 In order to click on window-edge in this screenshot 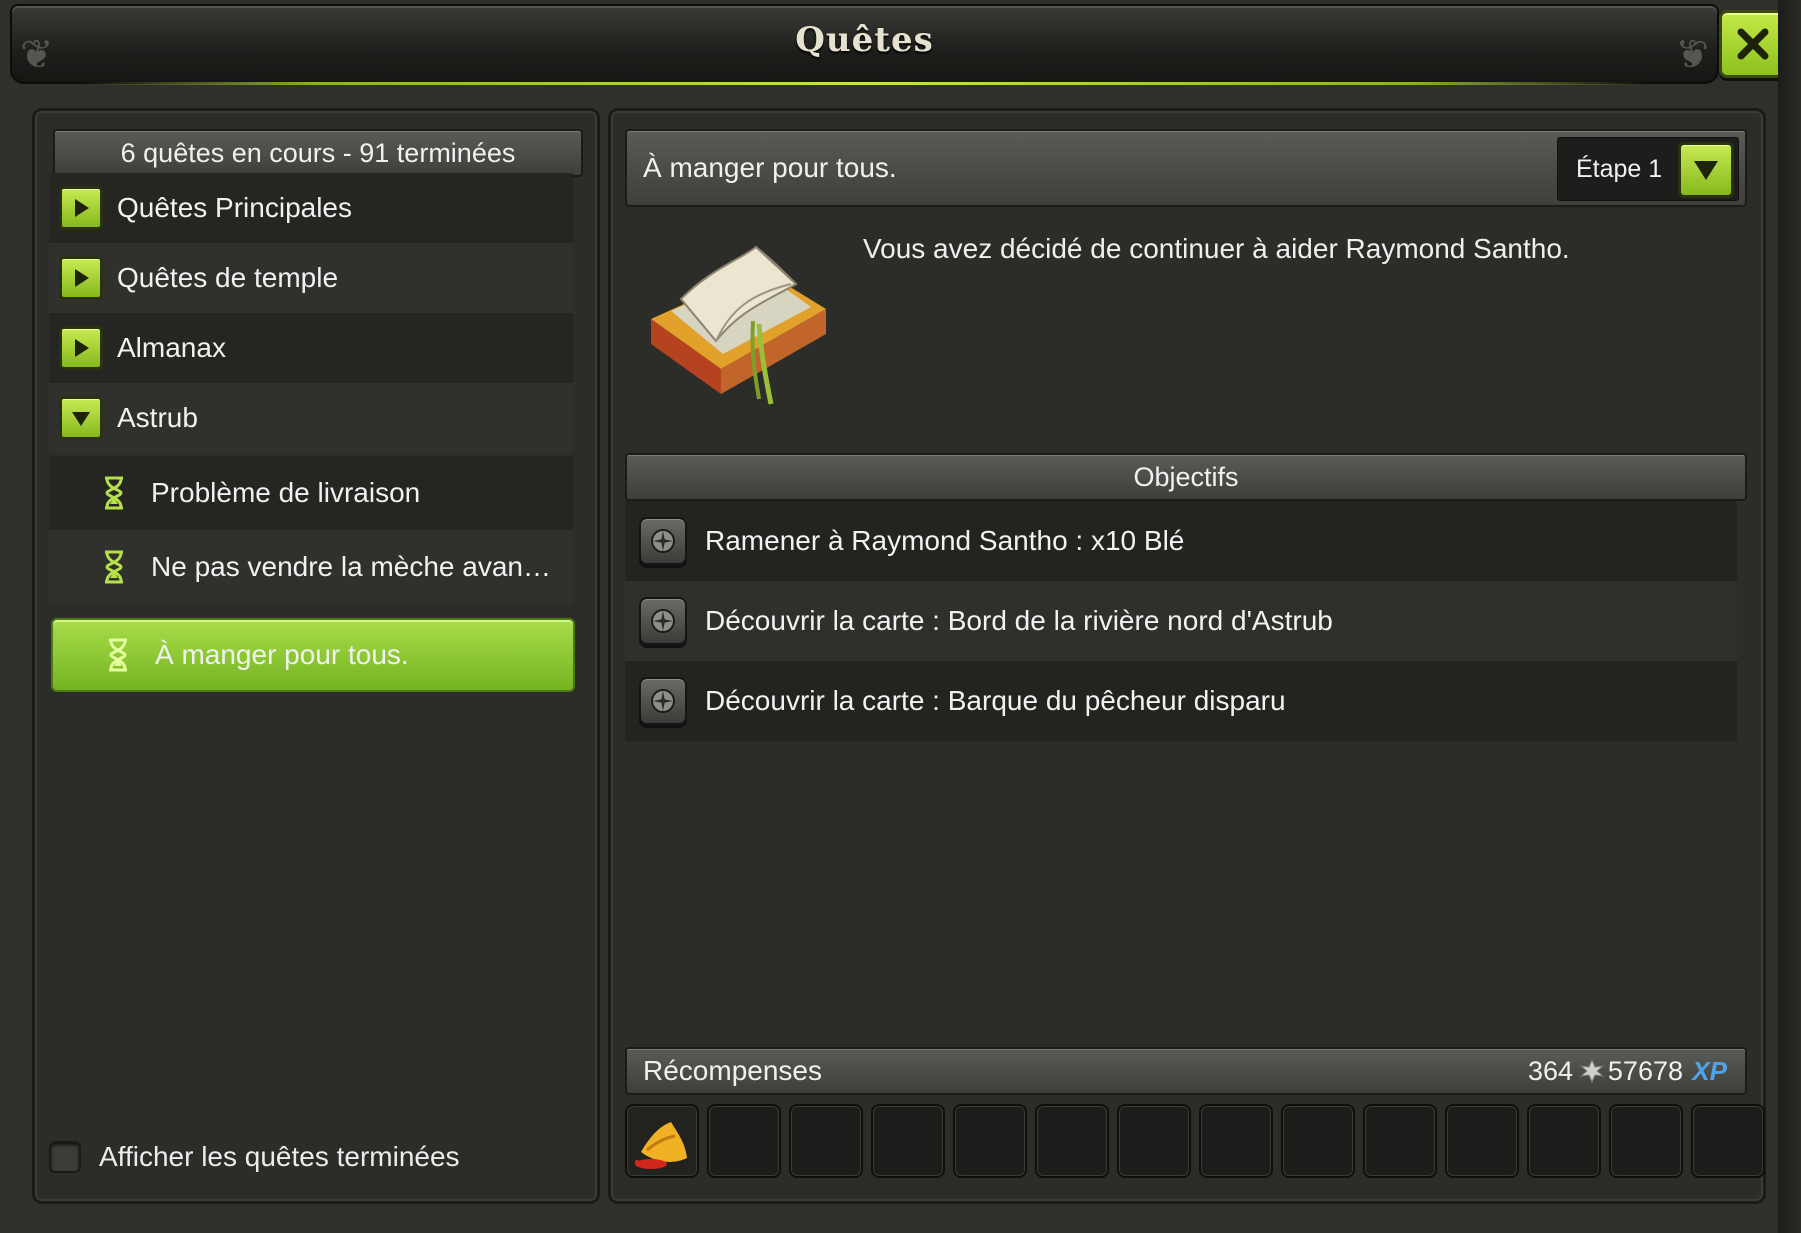, I will do `click(1789, 616)`.